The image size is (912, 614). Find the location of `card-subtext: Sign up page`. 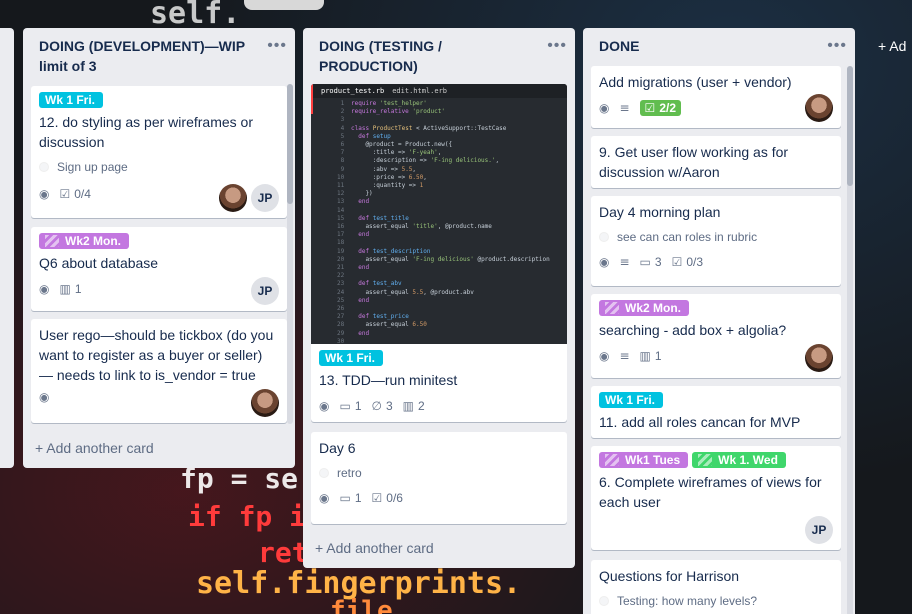

card-subtext: Sign up page is located at coordinates (92, 167).